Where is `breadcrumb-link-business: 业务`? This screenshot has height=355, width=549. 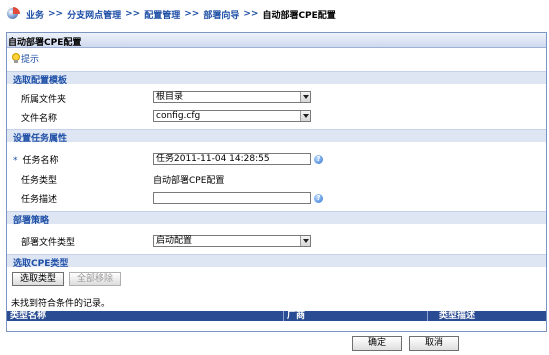
breadcrumb-link-business: 业务 is located at coordinates (35, 14).